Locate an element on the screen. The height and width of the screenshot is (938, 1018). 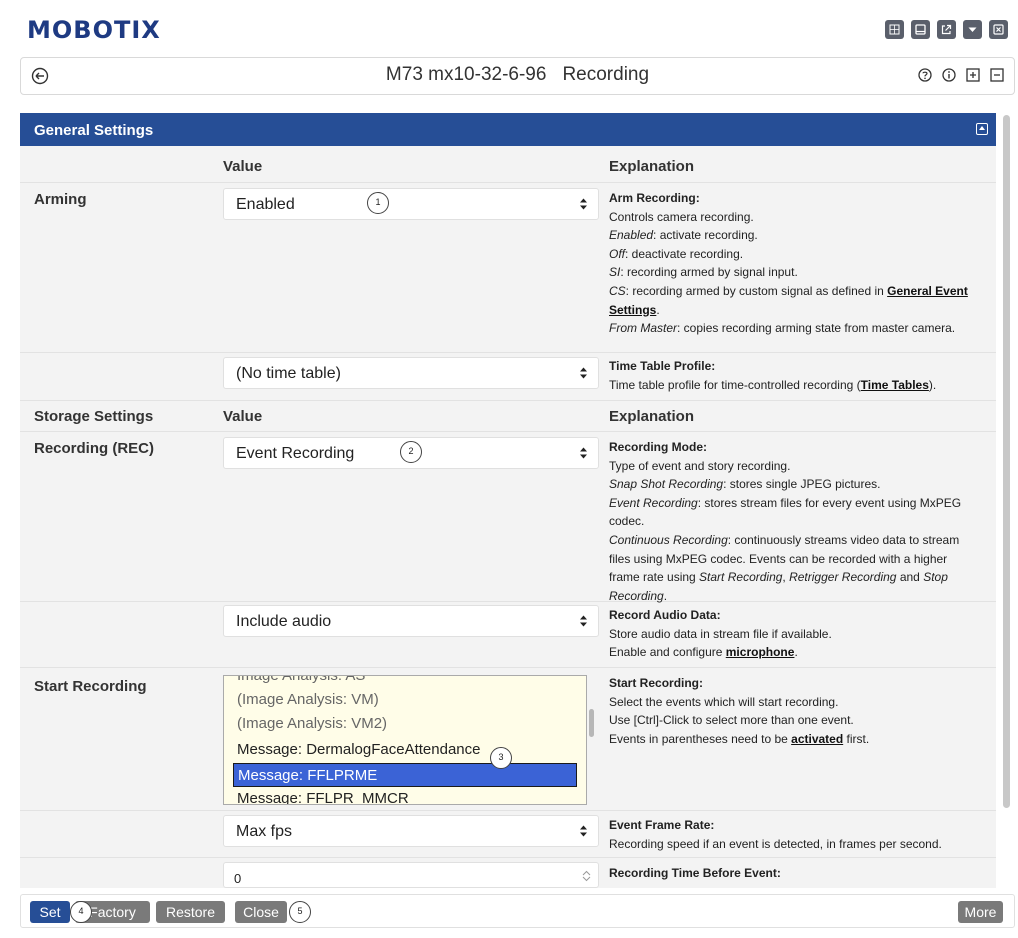
expand-all-icon is located at coordinates (973, 75).